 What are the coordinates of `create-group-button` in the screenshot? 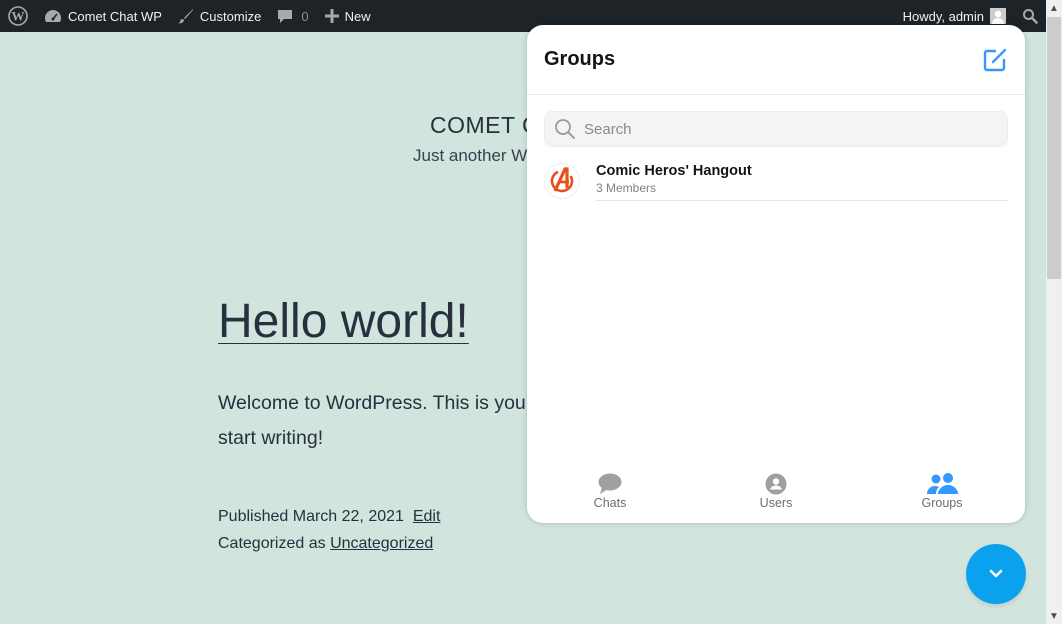 It's located at (995, 60).